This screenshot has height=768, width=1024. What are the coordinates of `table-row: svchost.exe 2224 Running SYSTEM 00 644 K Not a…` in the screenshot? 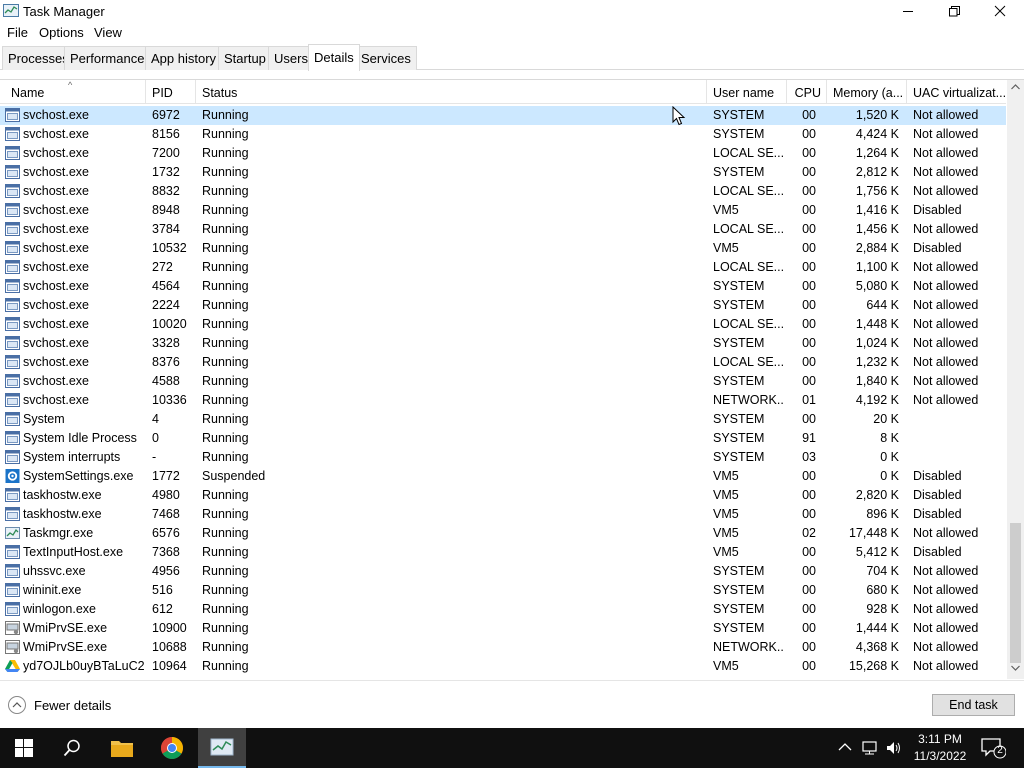 It's located at (503, 305).